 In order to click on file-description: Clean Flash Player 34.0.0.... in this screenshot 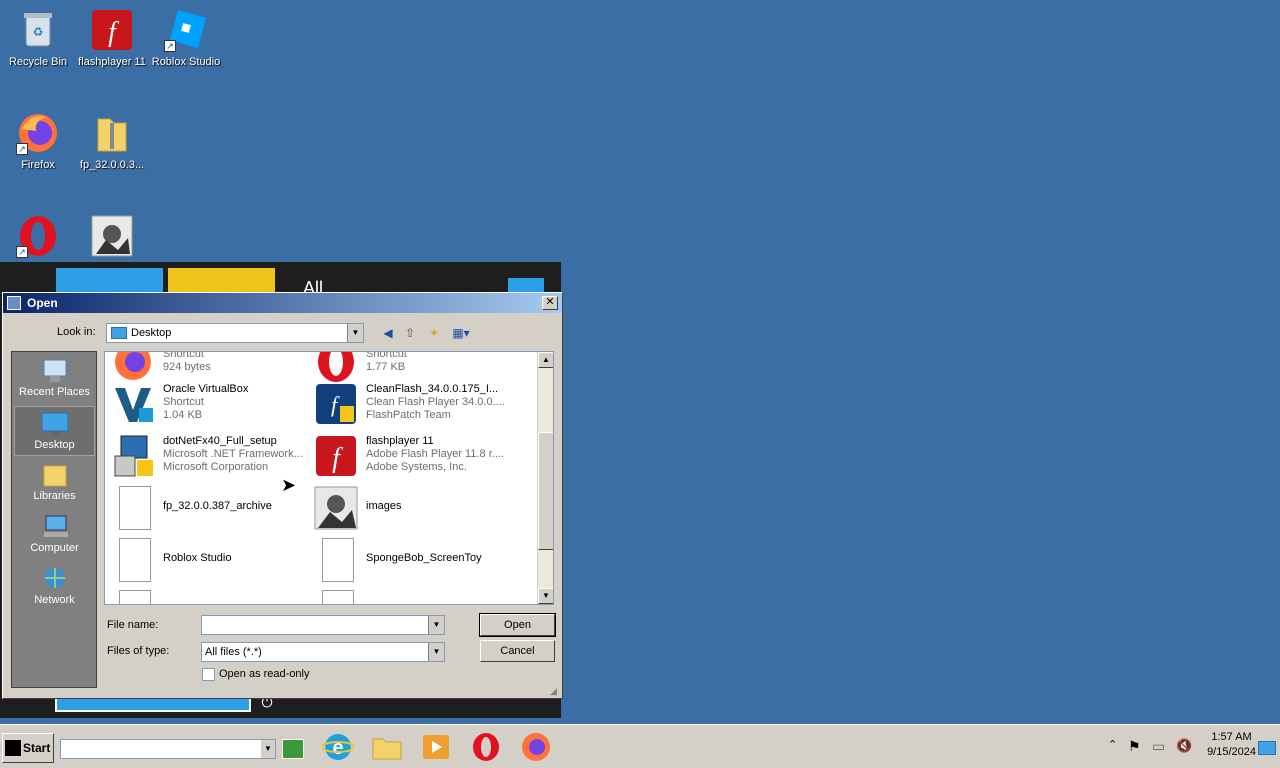, I will do `click(435, 402)`.